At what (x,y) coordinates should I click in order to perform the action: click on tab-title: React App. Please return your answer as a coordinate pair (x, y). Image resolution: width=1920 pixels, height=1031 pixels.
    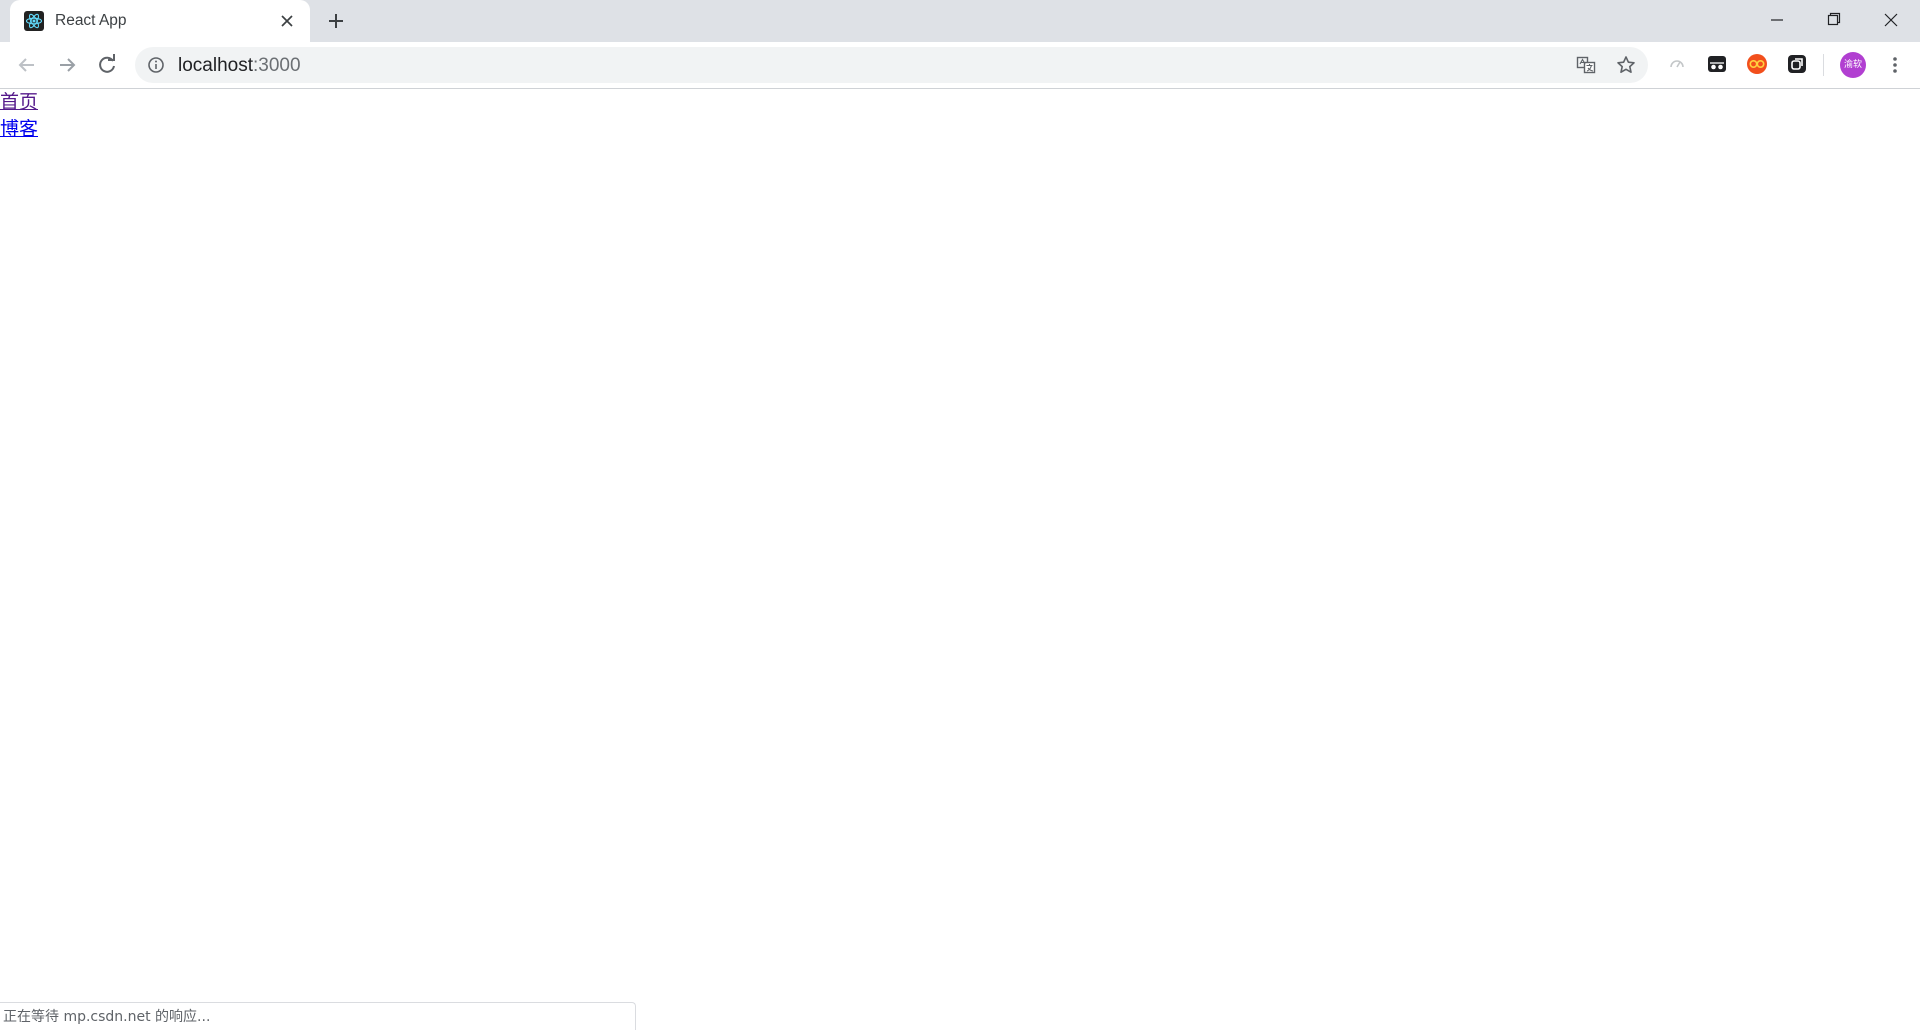
    Looking at the image, I should click on (91, 20).